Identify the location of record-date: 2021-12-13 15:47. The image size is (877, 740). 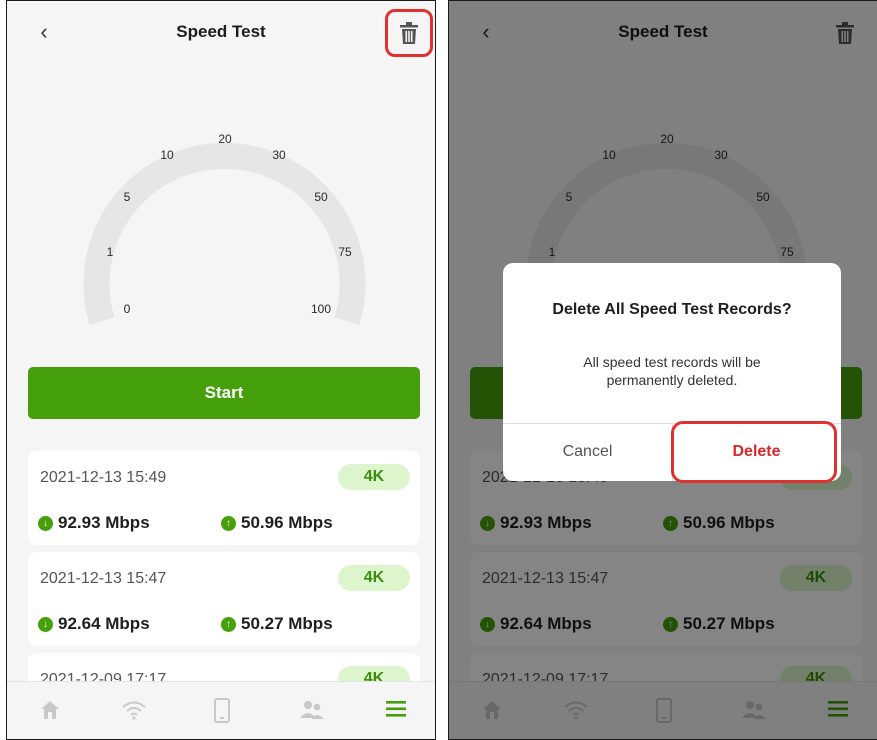
(103, 578).